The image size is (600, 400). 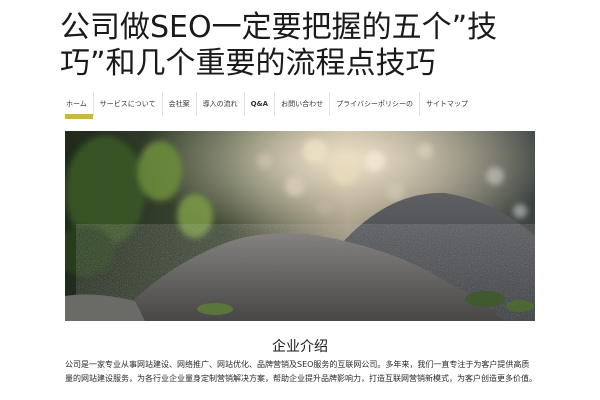 I want to click on nav-item-services: サービスについて, so click(x=128, y=104).